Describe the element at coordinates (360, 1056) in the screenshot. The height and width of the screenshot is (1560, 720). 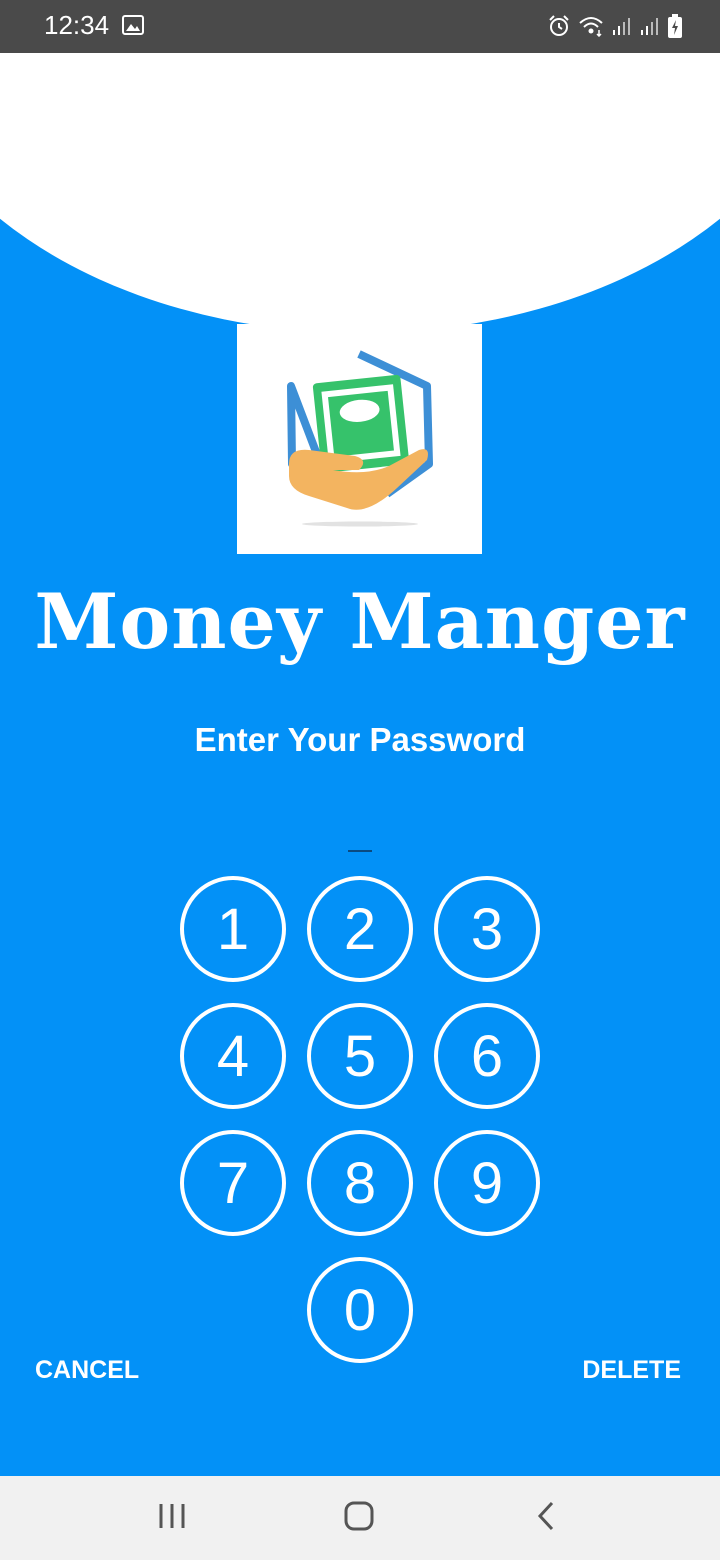
I see `key-5: 5` at that location.